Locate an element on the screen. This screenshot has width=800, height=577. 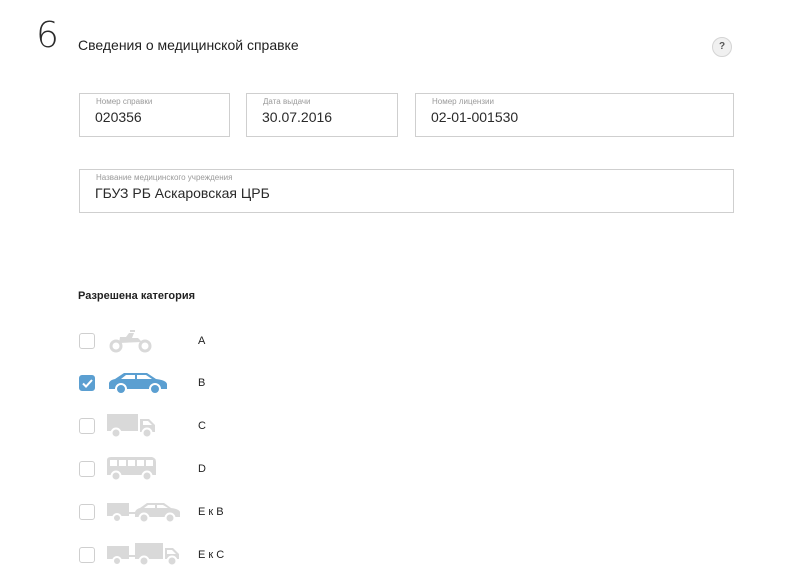
category-label-c: C is located at coordinates (202, 426).